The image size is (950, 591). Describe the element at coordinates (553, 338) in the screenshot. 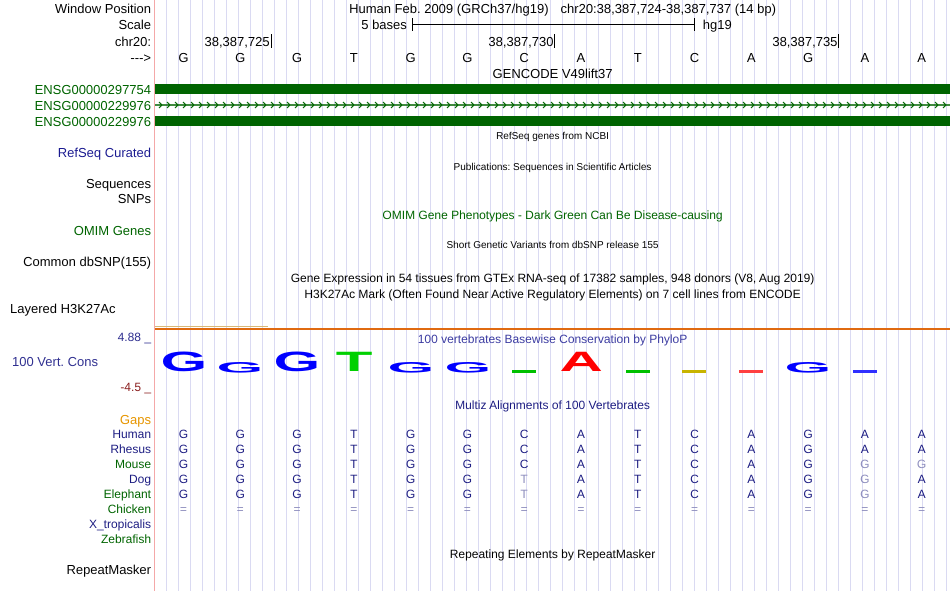

I see `track-title: 100 vertebrates Basewise Conservation by PhyloP` at that location.